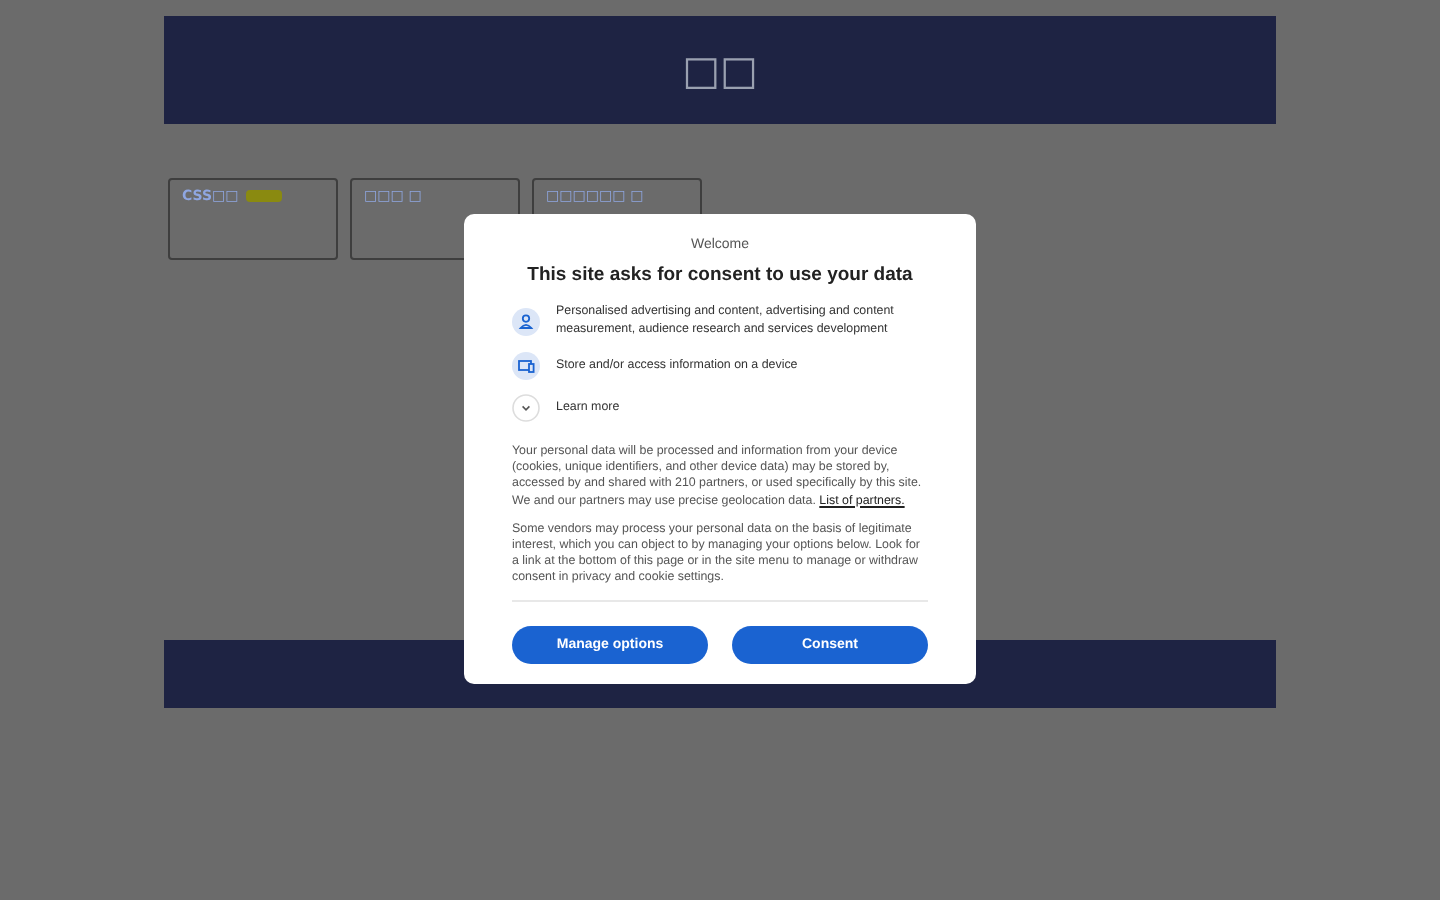 The height and width of the screenshot is (900, 1440). What do you see at coordinates (526, 408) in the screenshot?
I see `chevron-icon` at bounding box center [526, 408].